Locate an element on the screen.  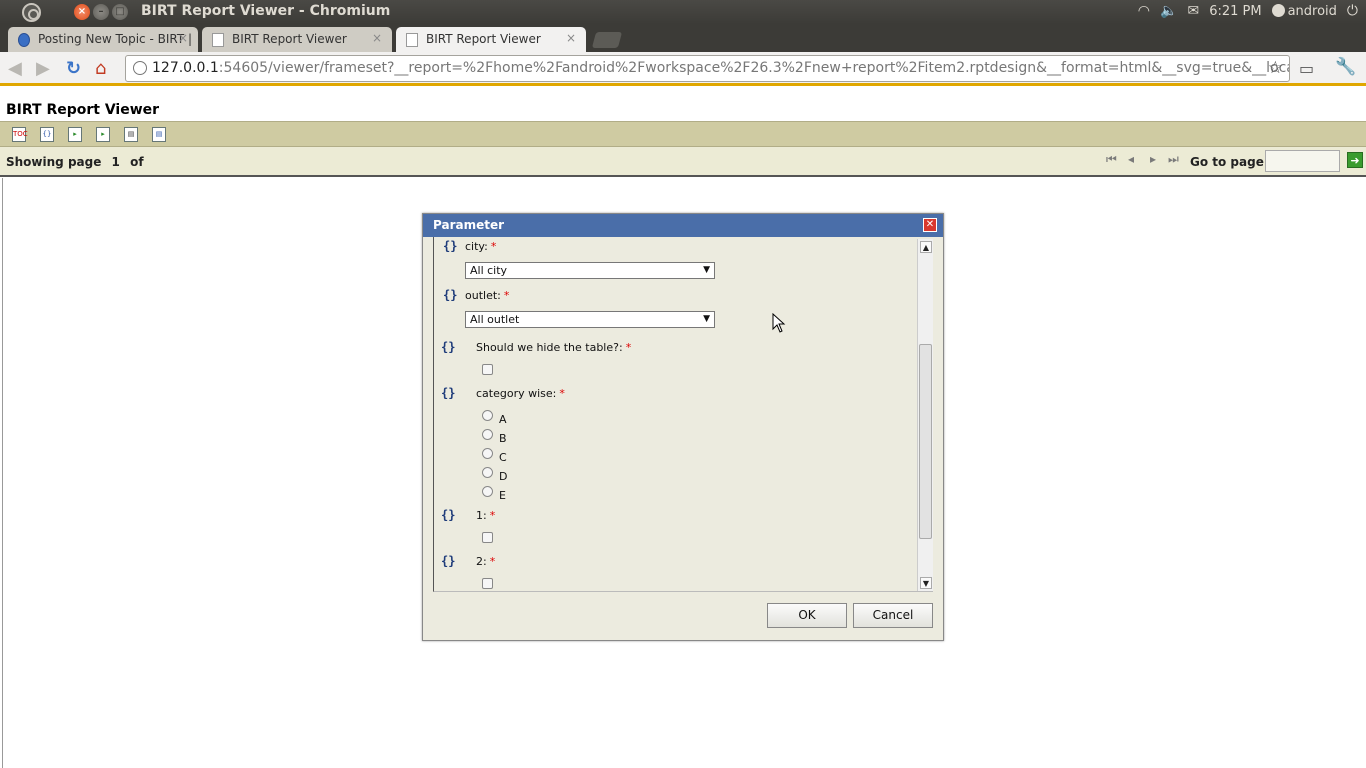
home-icon: ⌂ is located at coordinates (100, 68).